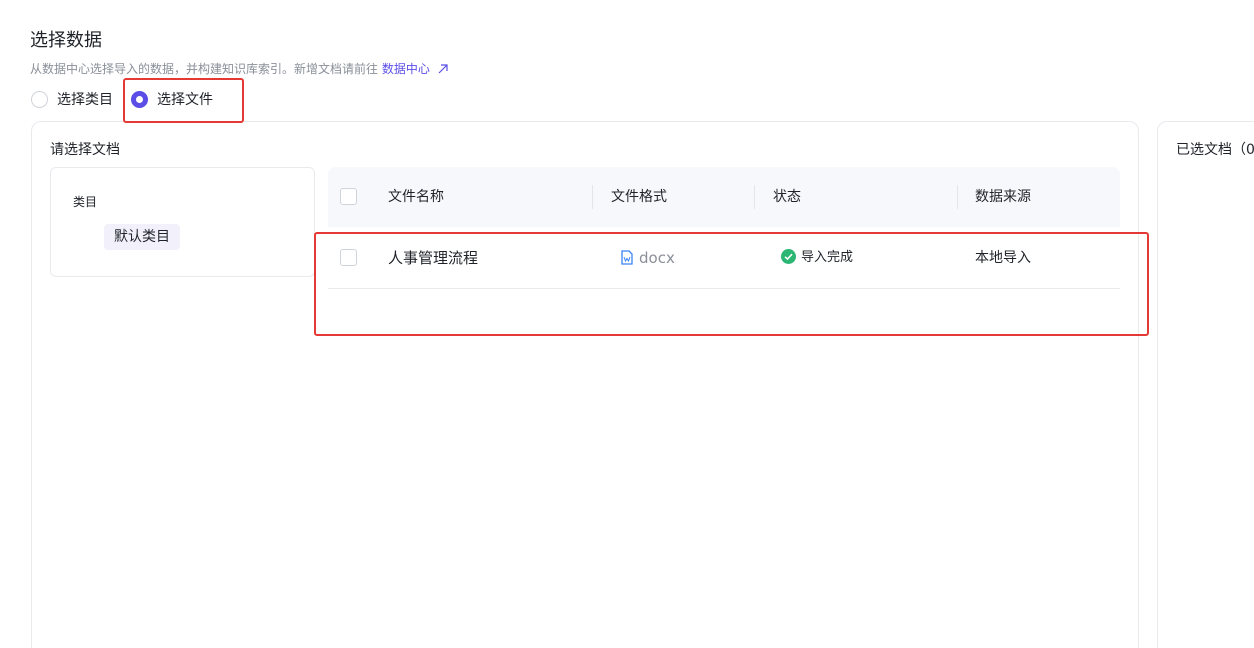 This screenshot has width=1254, height=648. What do you see at coordinates (204, 69) in the screenshot?
I see `description-text: 从数据中心选择导入的数据，并构建知识库索引。新增文档请前往` at bounding box center [204, 69].